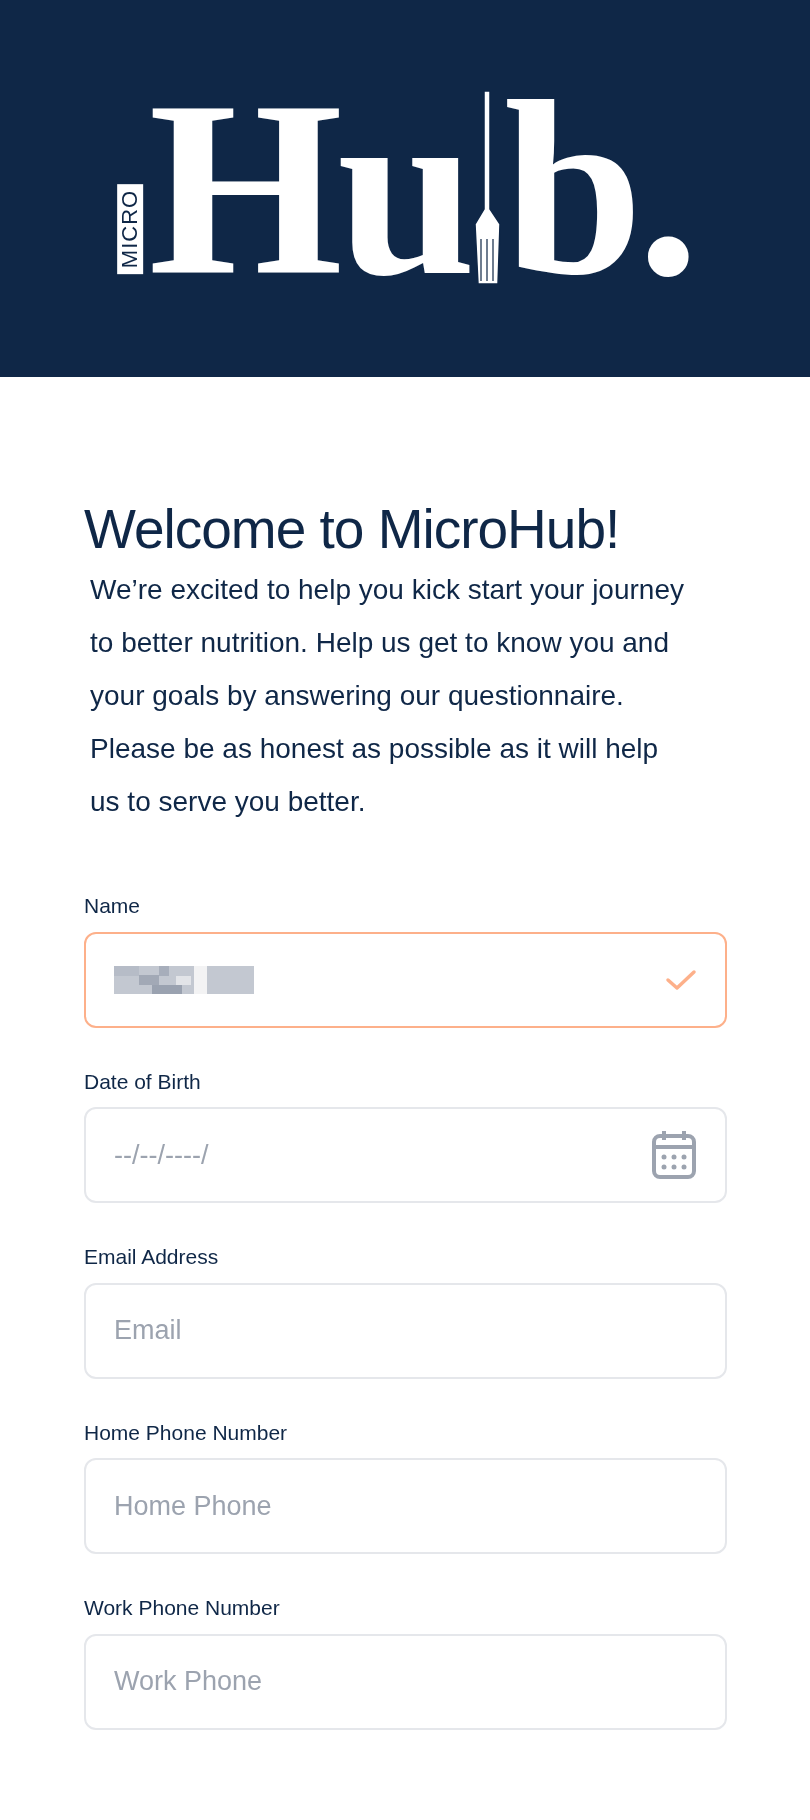 The image size is (810, 1820). Describe the element at coordinates (248, 1155) in the screenshot. I see `text-input: --/--/----/` at that location.